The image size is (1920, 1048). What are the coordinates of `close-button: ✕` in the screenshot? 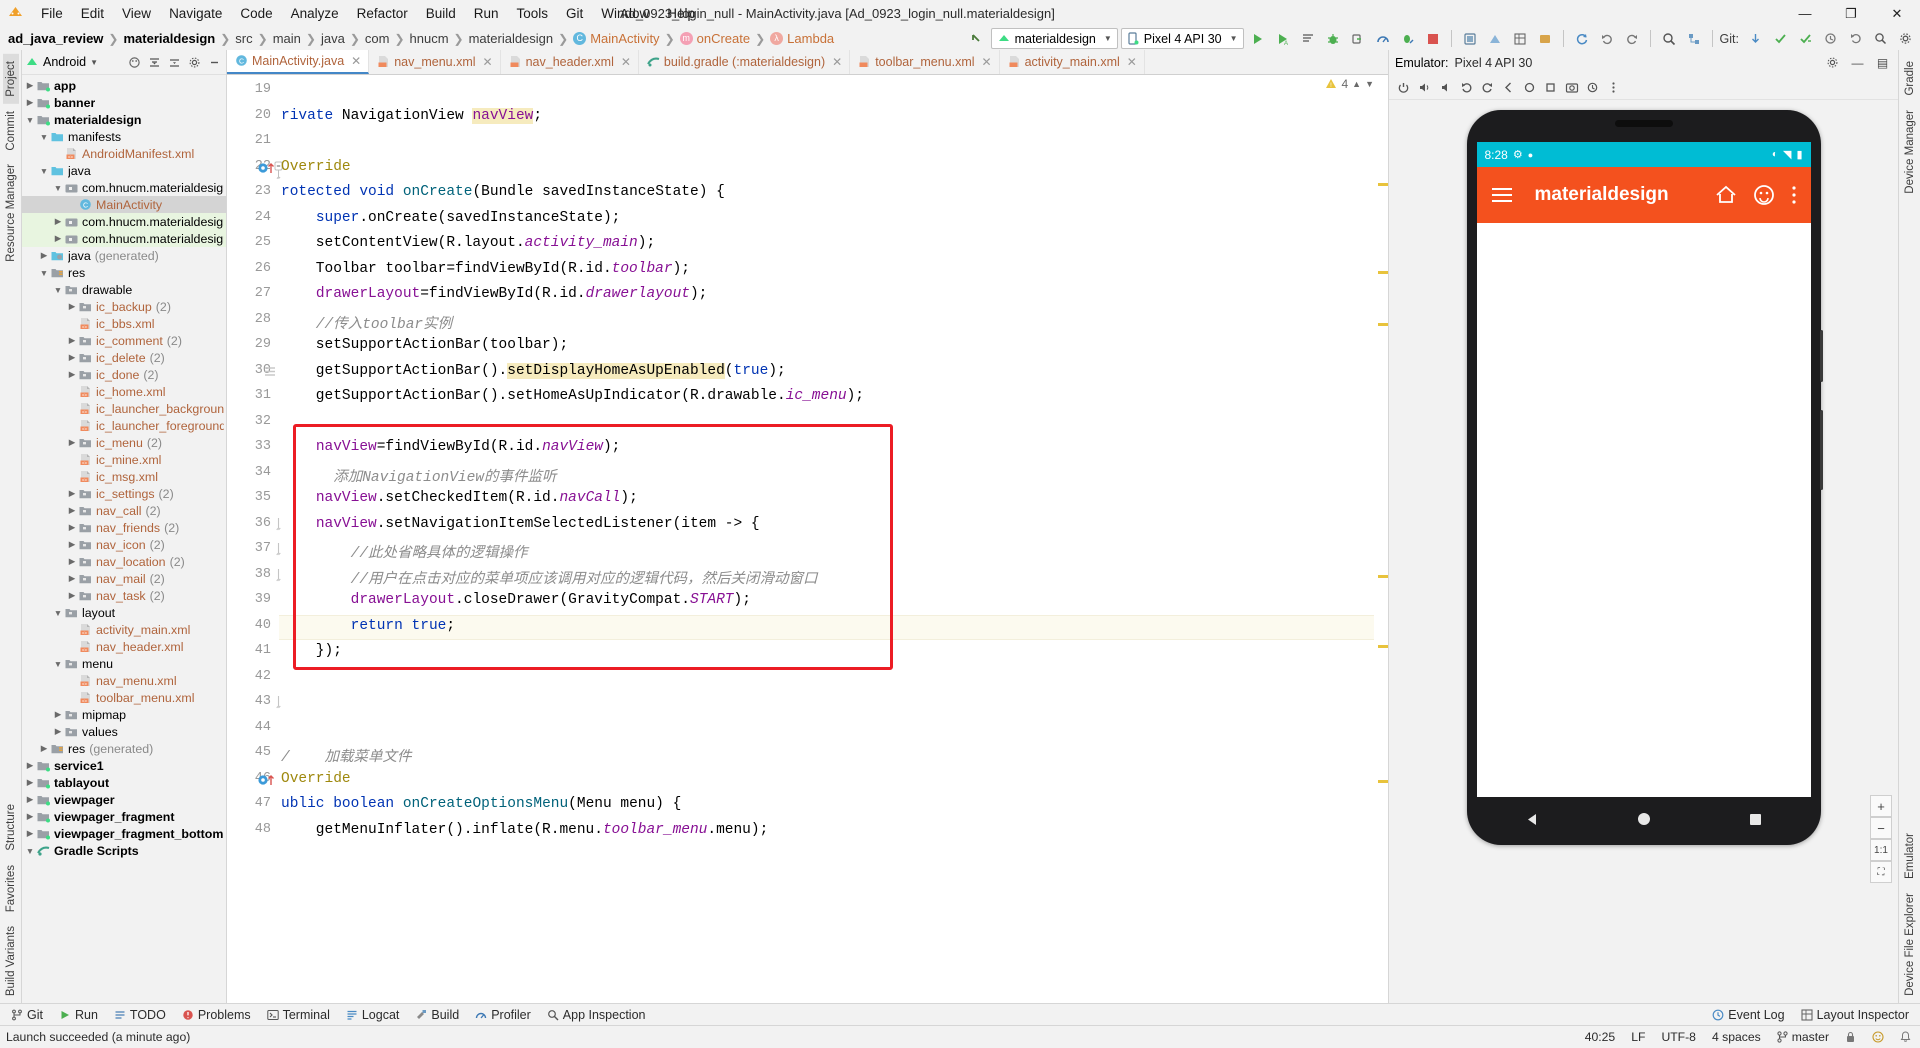 It's located at (1897, 13).